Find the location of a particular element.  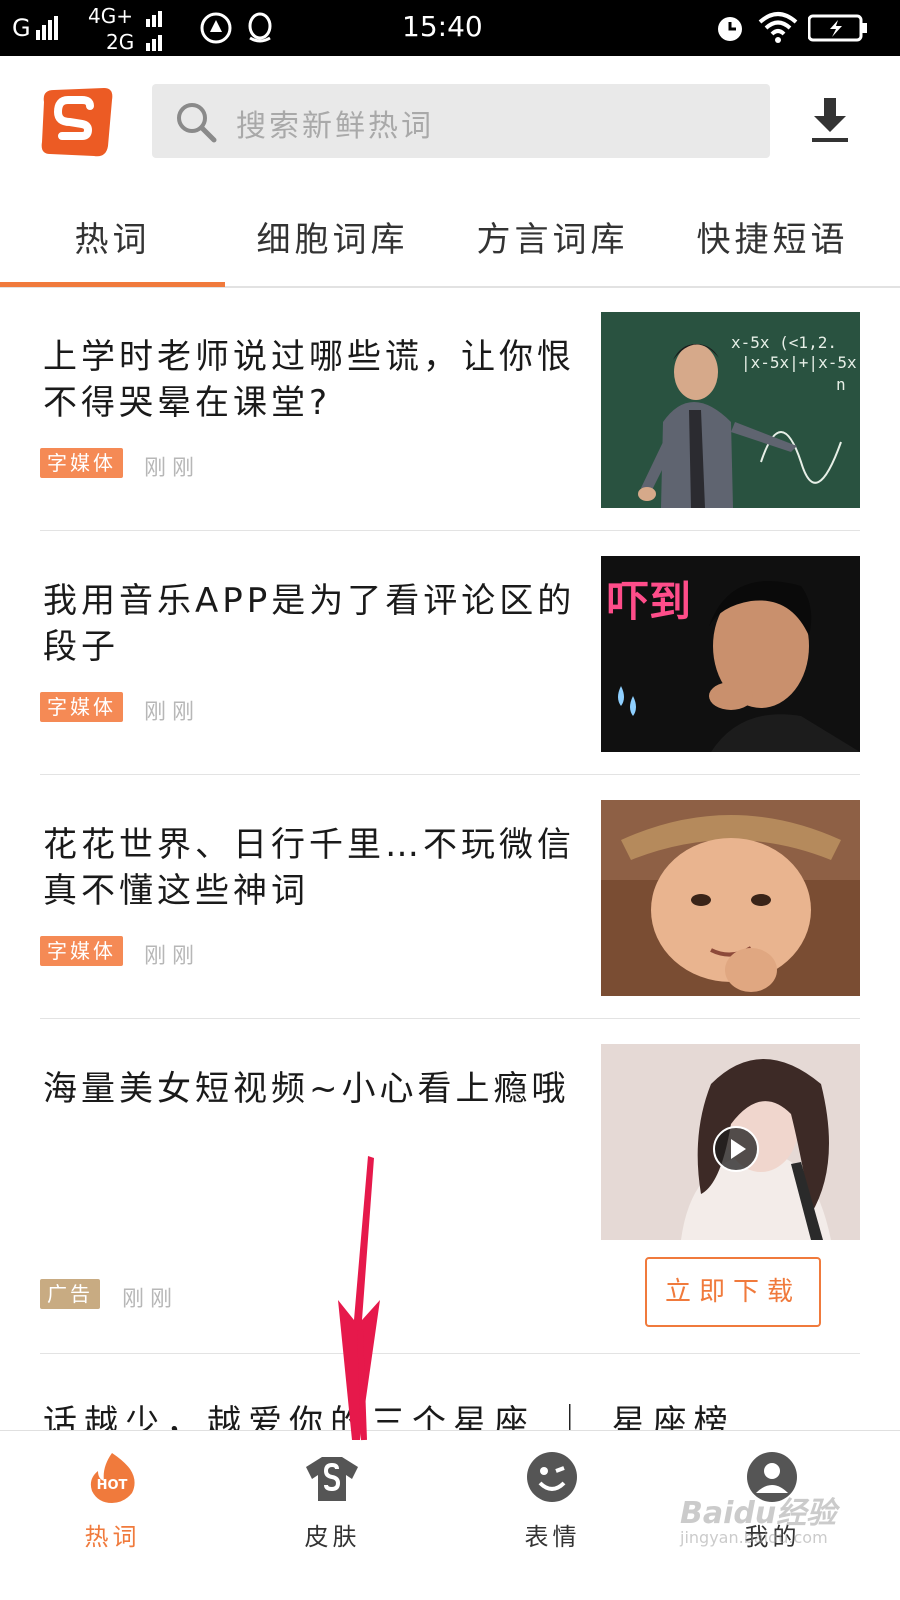

sogou-logo-icon is located at coordinates (77, 122).